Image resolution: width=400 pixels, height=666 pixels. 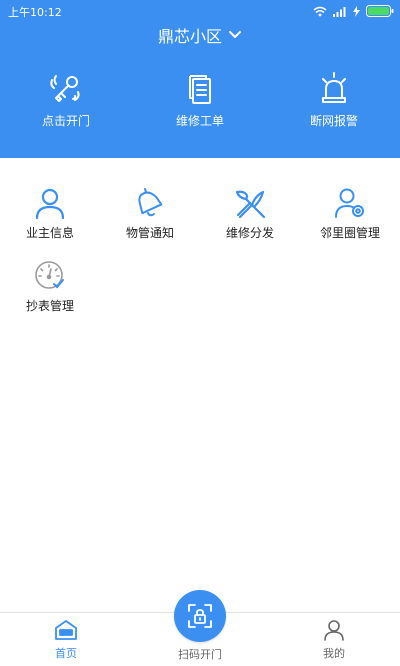 I want to click on scan-open-door-button, so click(x=200, y=616).